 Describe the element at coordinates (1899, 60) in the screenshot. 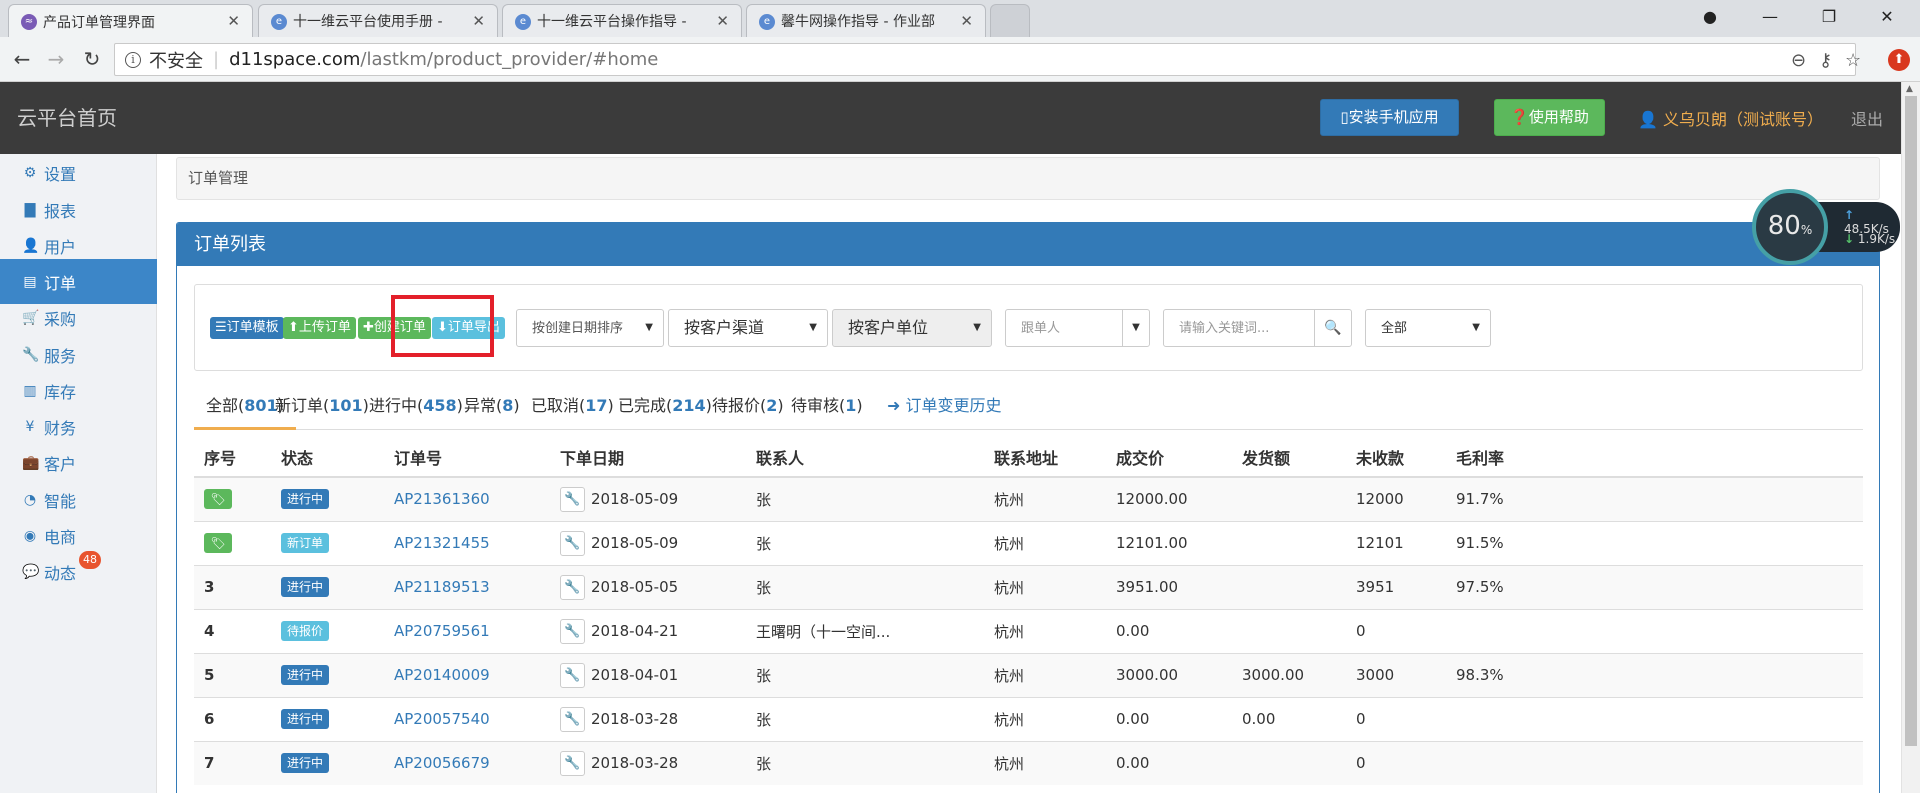

I see `extension-icon: ⬆` at that location.